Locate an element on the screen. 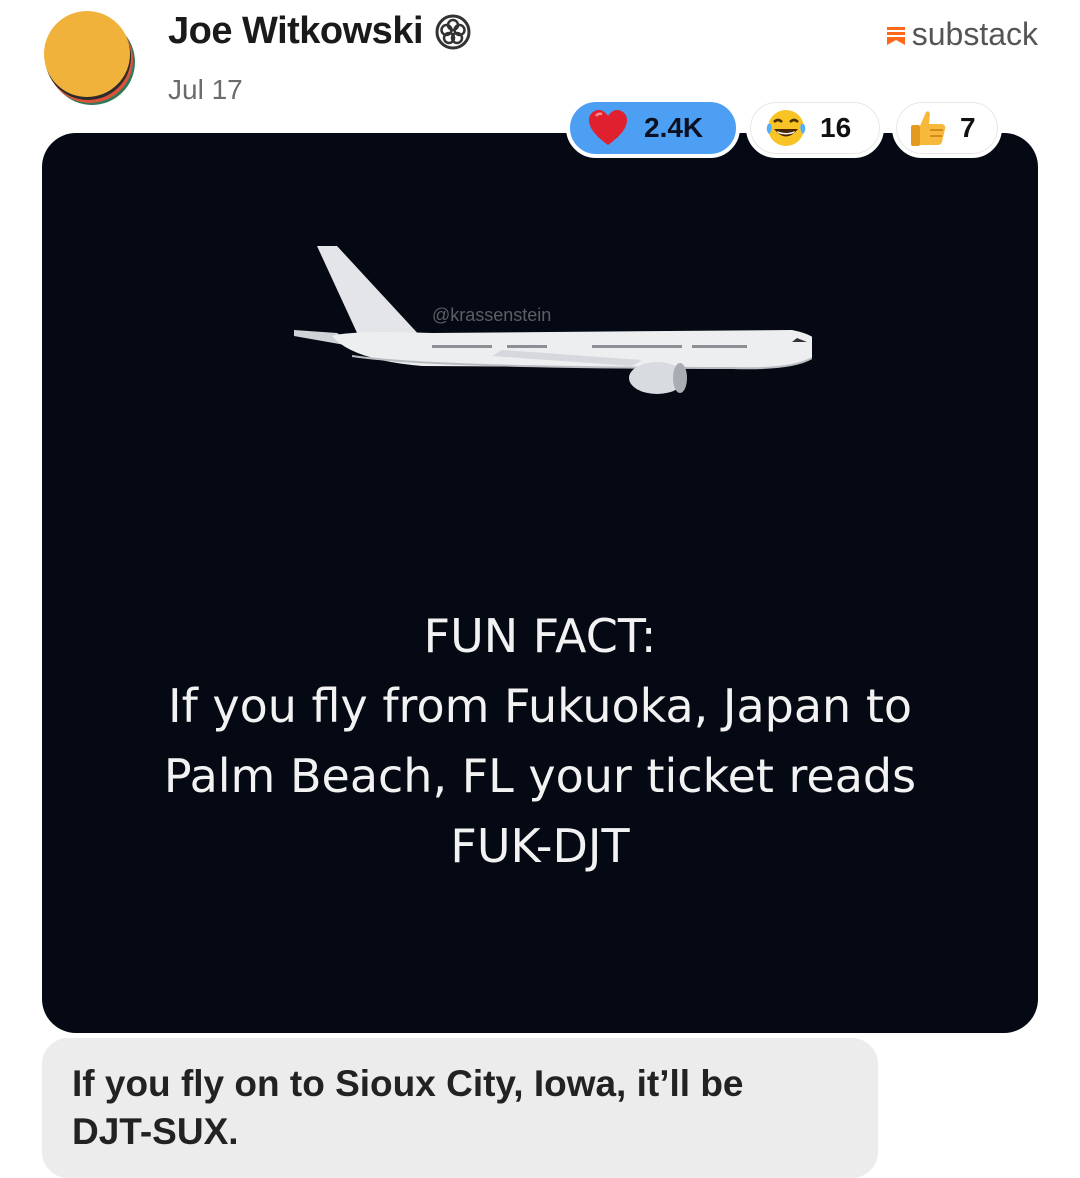 The height and width of the screenshot is (1178, 1080). verified-badge-icon is located at coordinates (453, 31).